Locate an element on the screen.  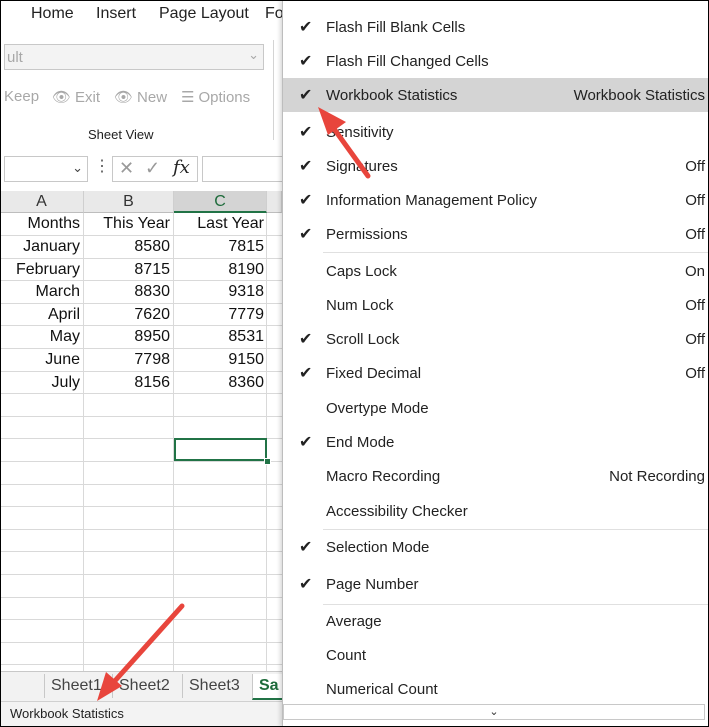
menu-item-sensitivity: ✔ Sensitivity is located at coordinates (496, 132).